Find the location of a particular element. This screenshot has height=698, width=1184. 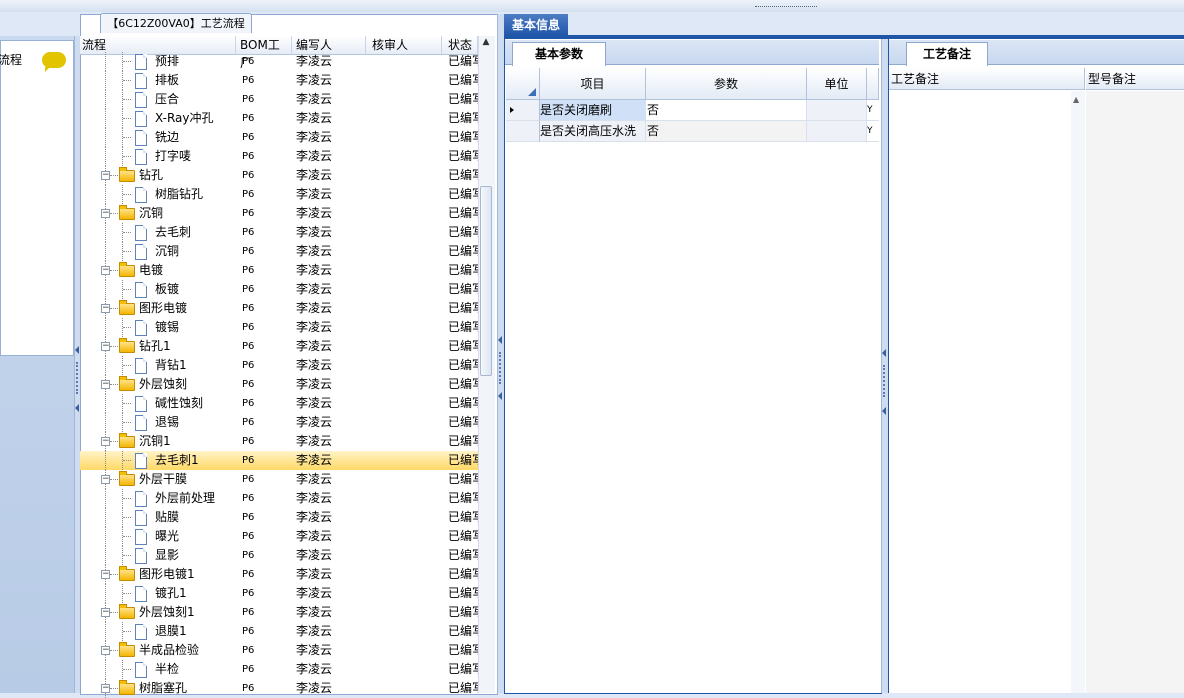

tree-row: X-Ray冲孔 P6 李凌云 已编写 is located at coordinates (279, 118).